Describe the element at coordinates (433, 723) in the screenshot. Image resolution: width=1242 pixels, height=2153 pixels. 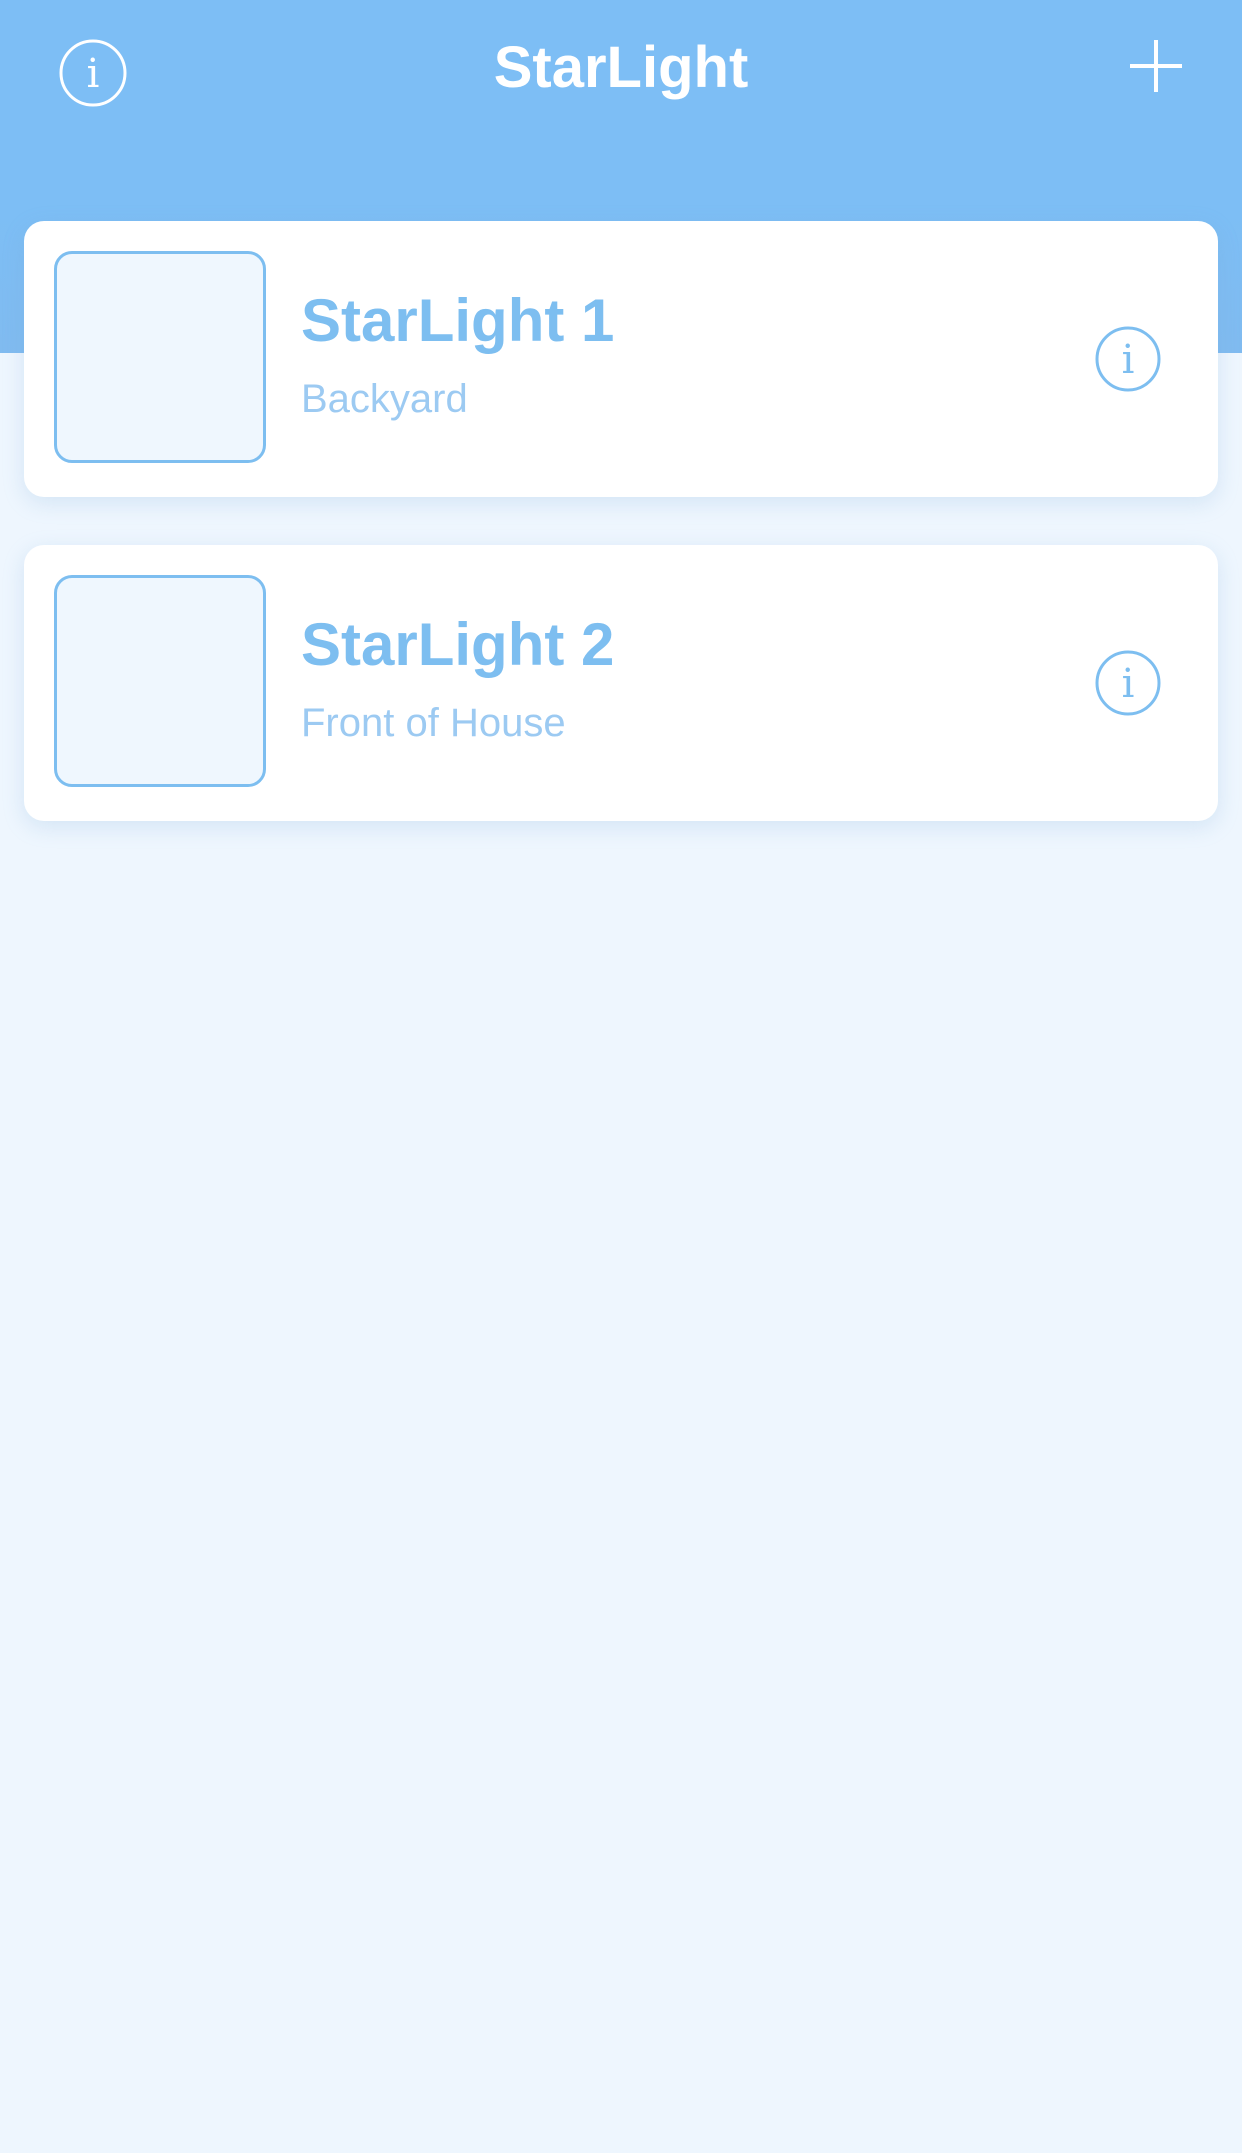
I see `device-location: Front of House` at that location.